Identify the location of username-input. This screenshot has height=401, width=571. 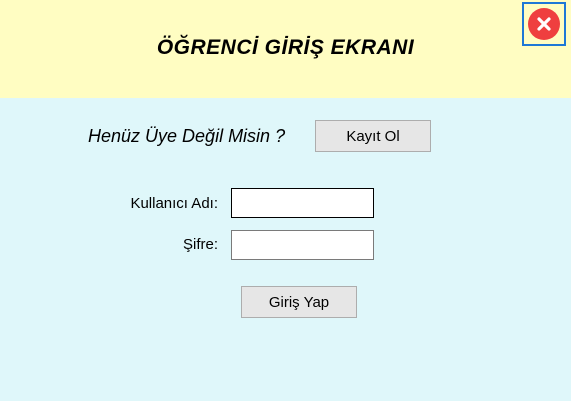
(302, 203).